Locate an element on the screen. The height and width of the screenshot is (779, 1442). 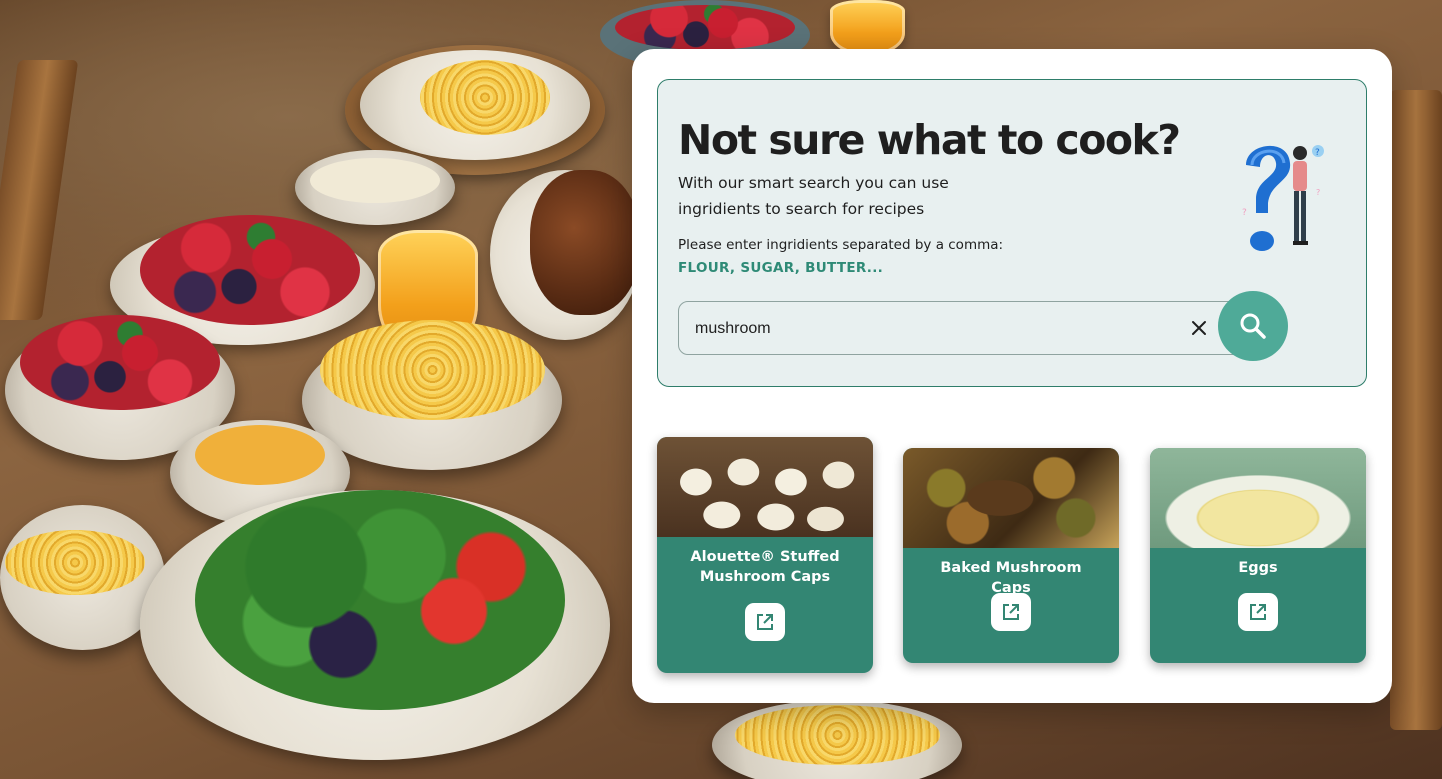
roast-meat is located at coordinates (585, 242).